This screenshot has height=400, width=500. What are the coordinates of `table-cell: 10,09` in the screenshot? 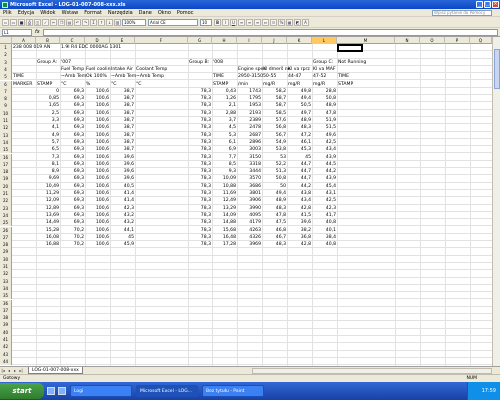 It's located at (224, 178).